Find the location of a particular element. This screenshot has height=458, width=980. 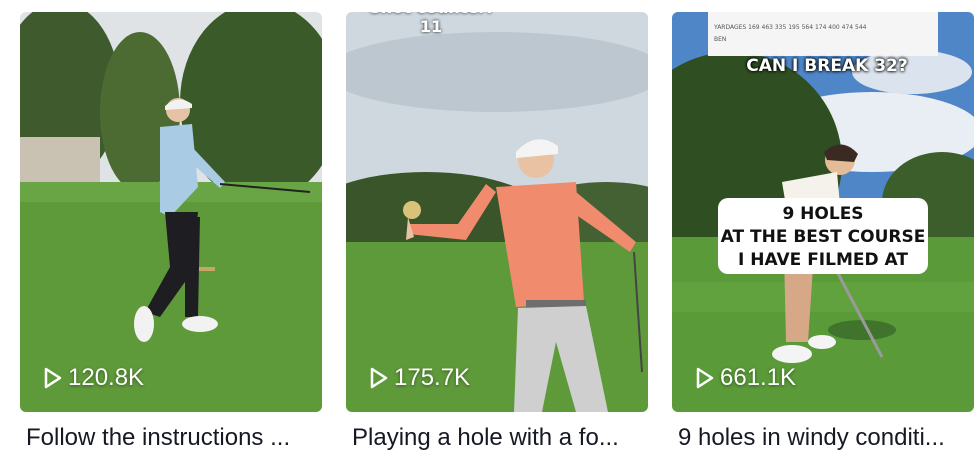

title-card-line: AT THE BEST COURSE is located at coordinates (823, 237).